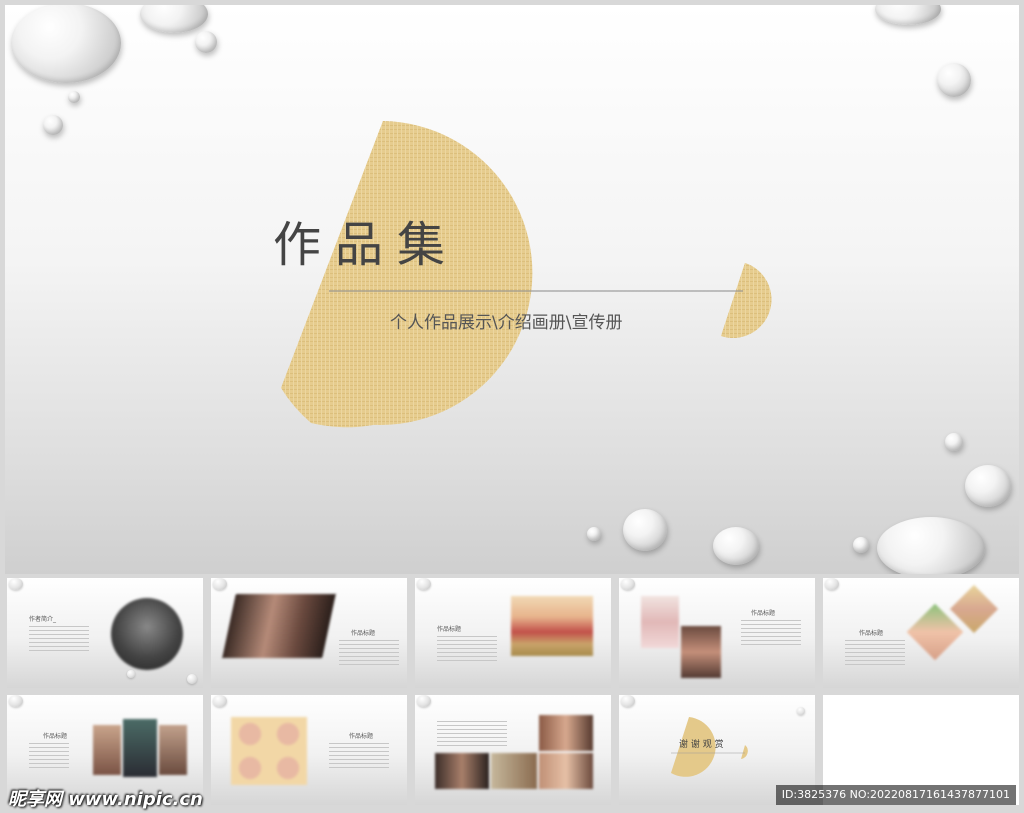 The width and height of the screenshot is (1024, 813). What do you see at coordinates (895, 795) in the screenshot?
I see `image-id-label: ID:3825376 NO:20220817161437877101` at bounding box center [895, 795].